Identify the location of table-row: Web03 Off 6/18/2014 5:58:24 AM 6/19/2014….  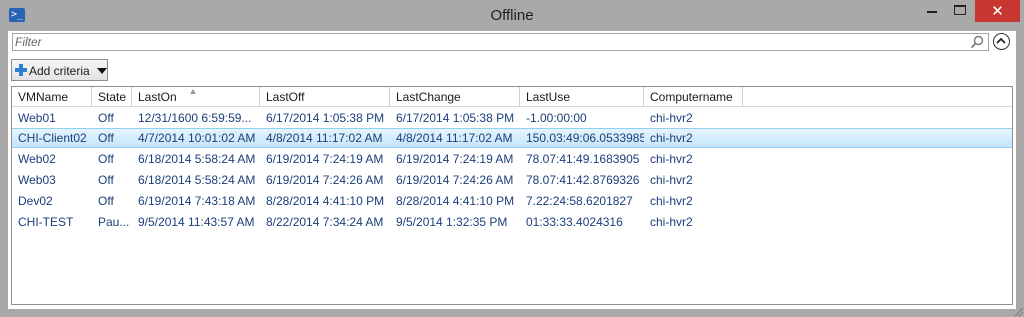
(512, 180).